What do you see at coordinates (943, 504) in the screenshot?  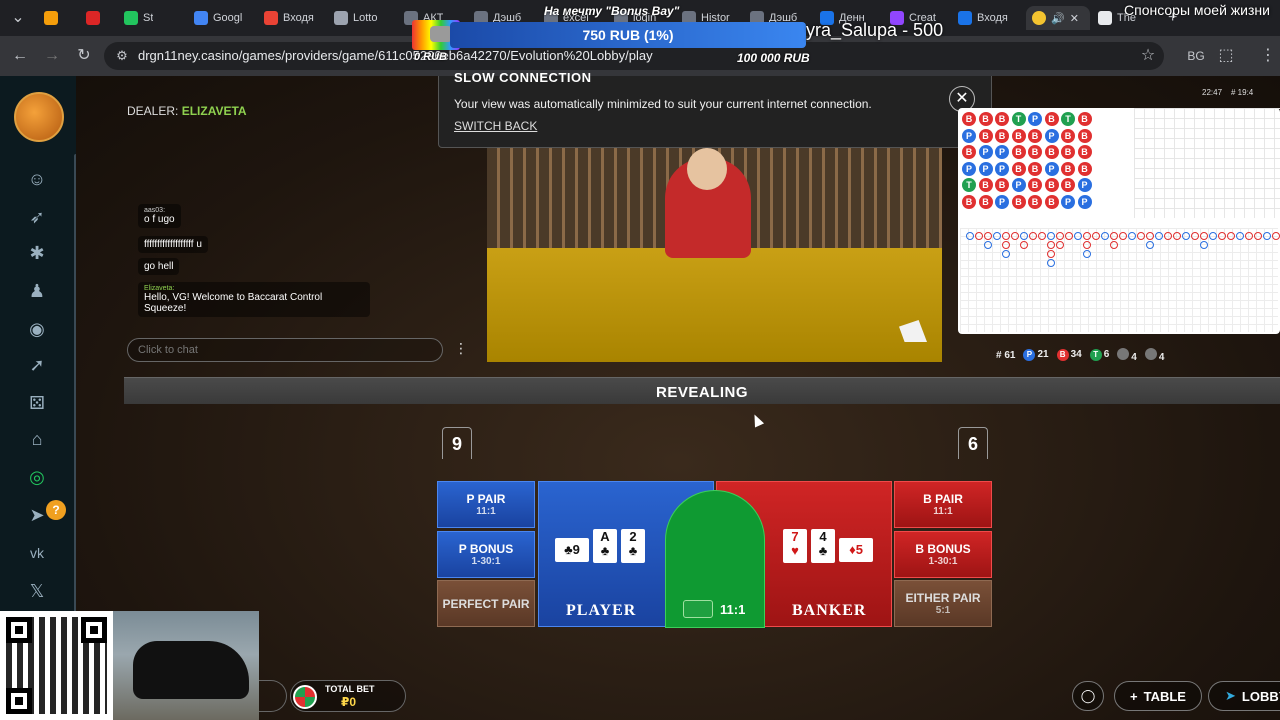 I see `b-pair-bet: B PAIR 11:1` at bounding box center [943, 504].